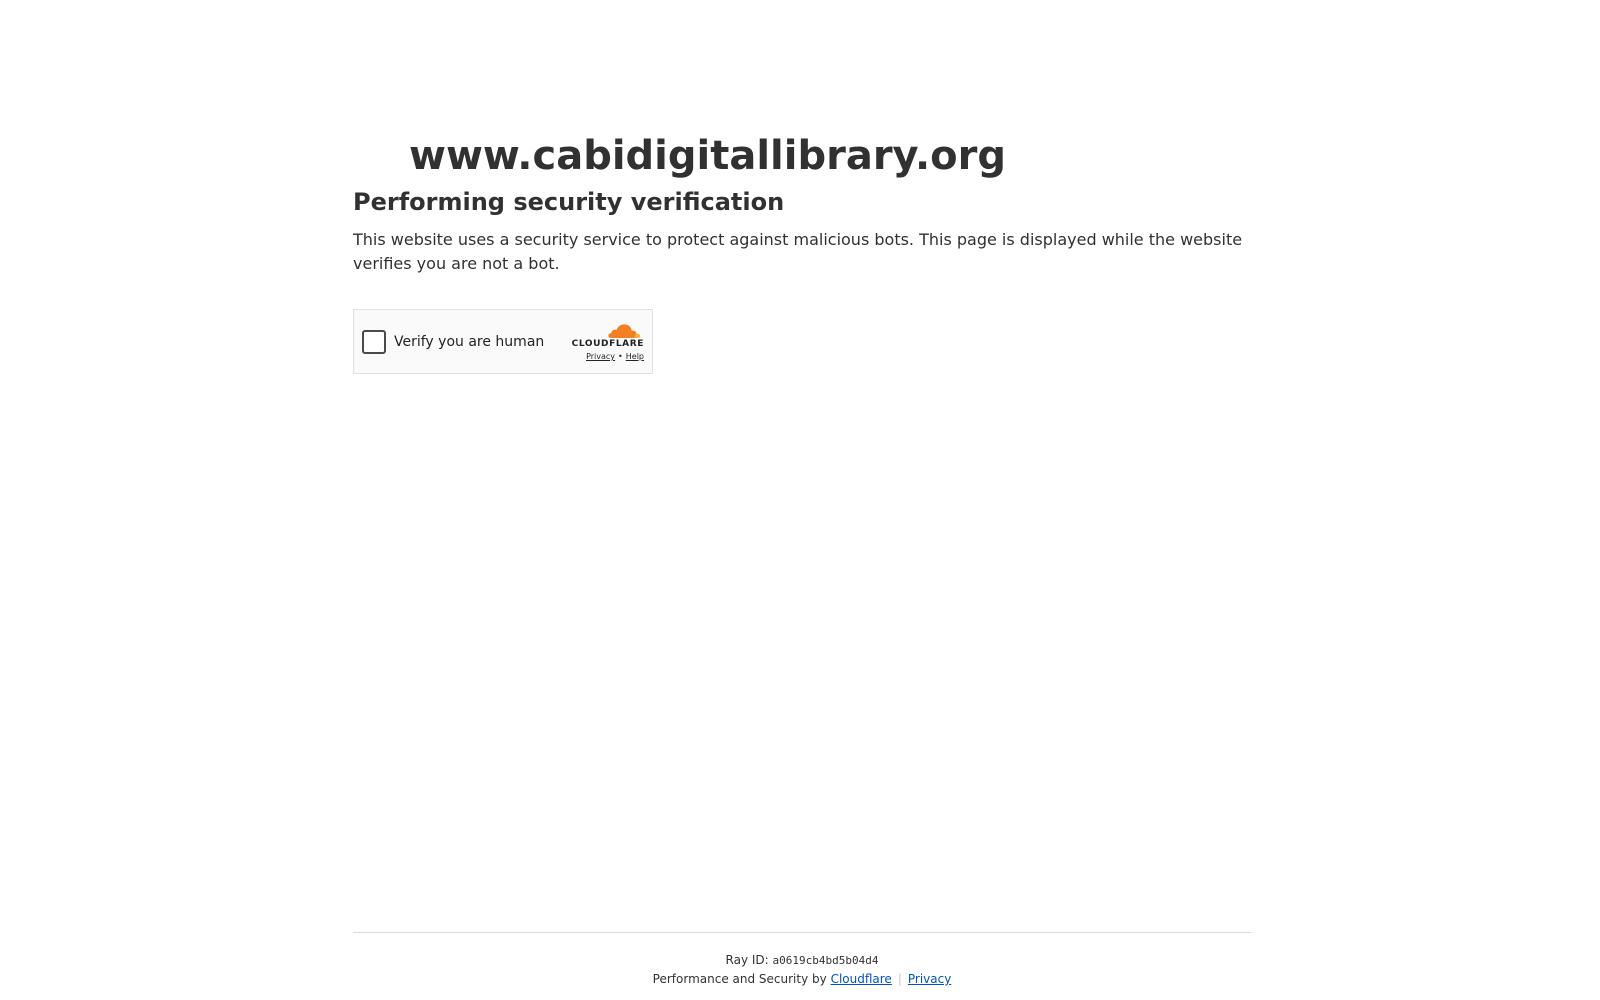  What do you see at coordinates (569, 202) in the screenshot?
I see `page-heading: Performing security verification` at bounding box center [569, 202].